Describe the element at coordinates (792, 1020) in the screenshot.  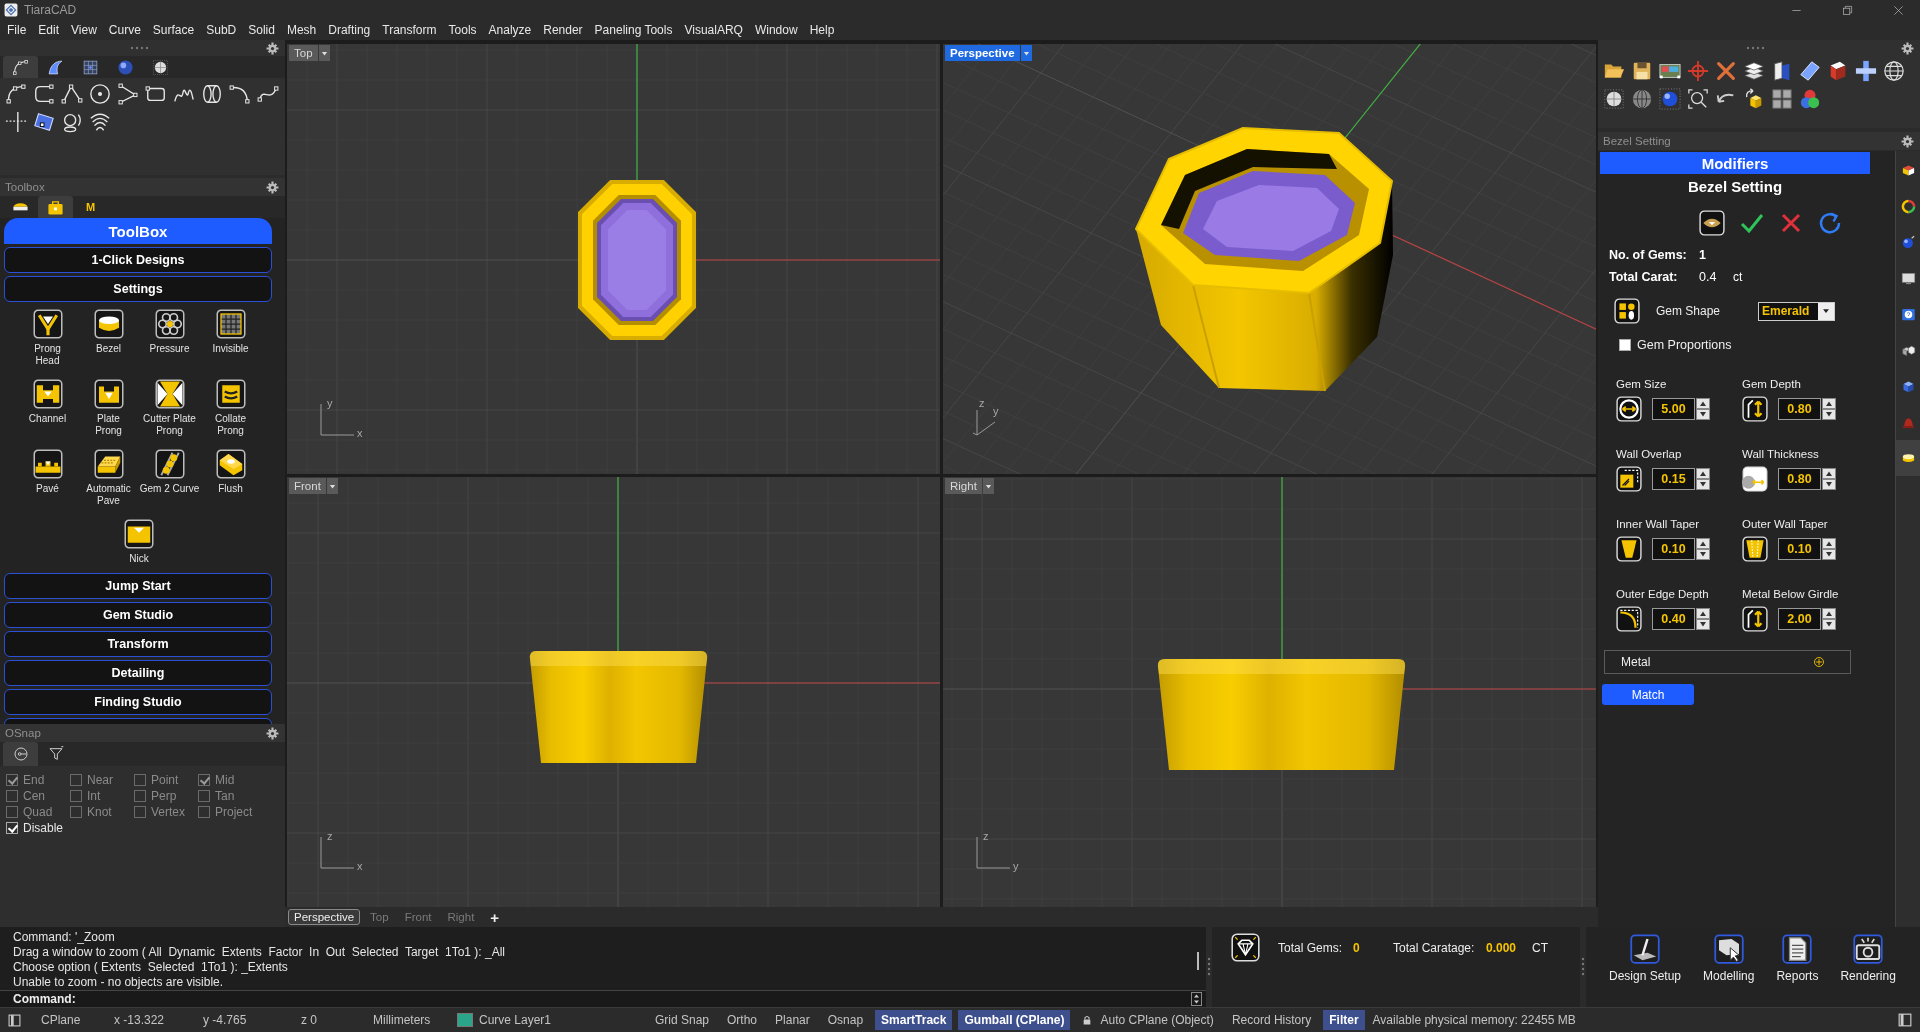
I see `status-toggle: Planar` at that location.